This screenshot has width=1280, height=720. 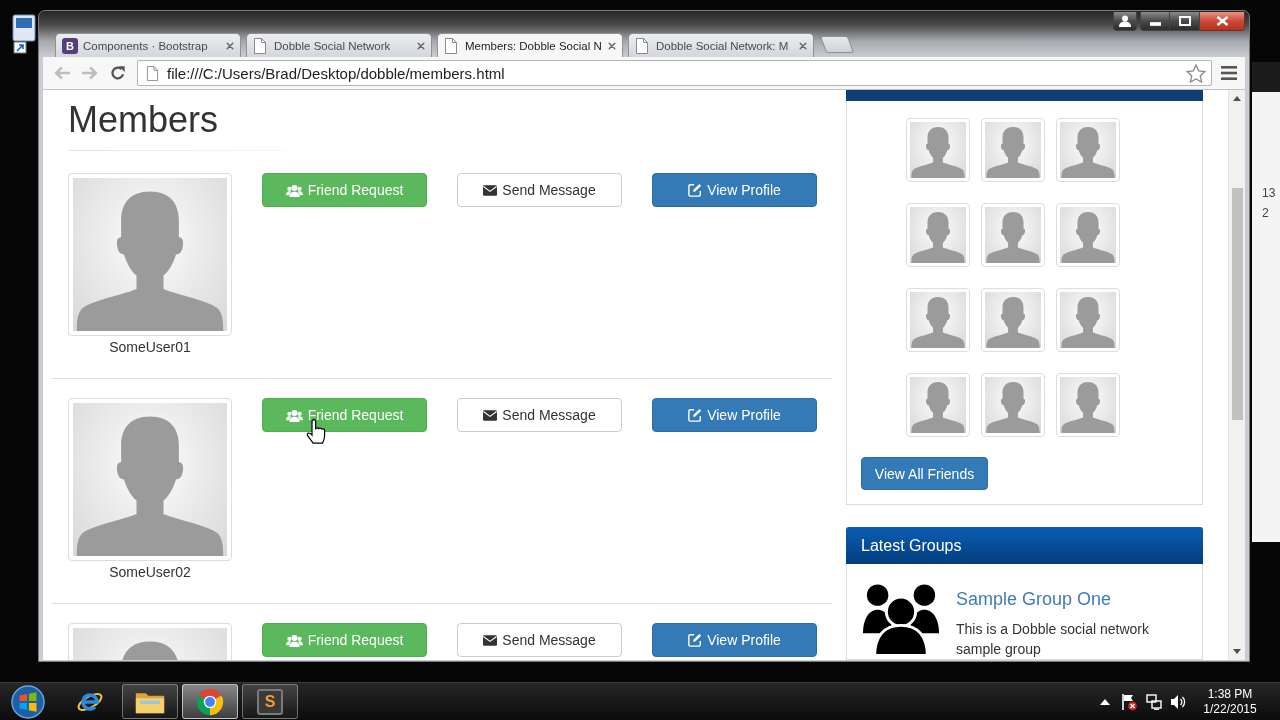 What do you see at coordinates (1129, 701) in the screenshot?
I see `flag-alert-icon` at bounding box center [1129, 701].